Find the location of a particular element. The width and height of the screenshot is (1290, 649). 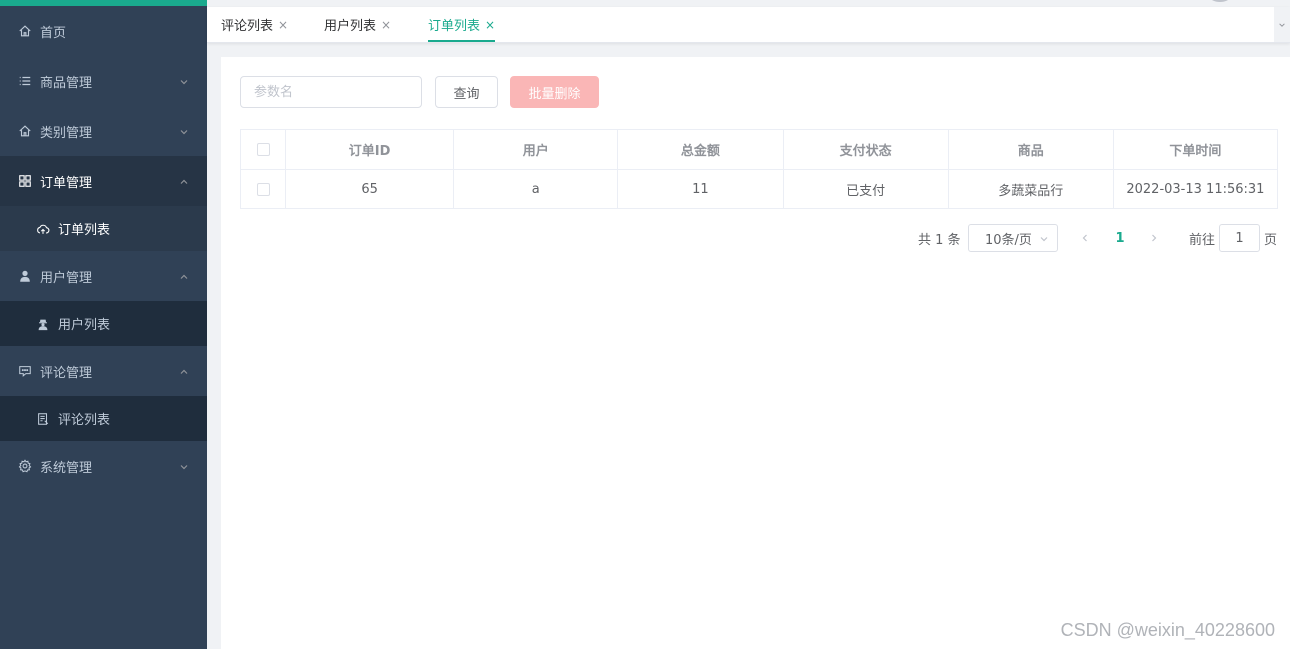

batch-delete-button: 批量删除 is located at coordinates (554, 92).